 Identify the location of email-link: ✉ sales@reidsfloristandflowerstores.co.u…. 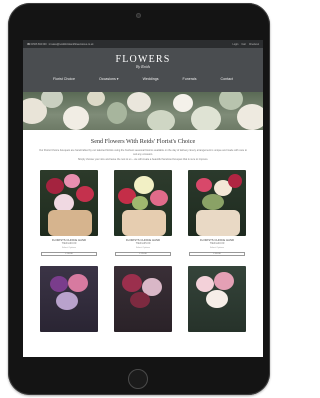
(71, 44).